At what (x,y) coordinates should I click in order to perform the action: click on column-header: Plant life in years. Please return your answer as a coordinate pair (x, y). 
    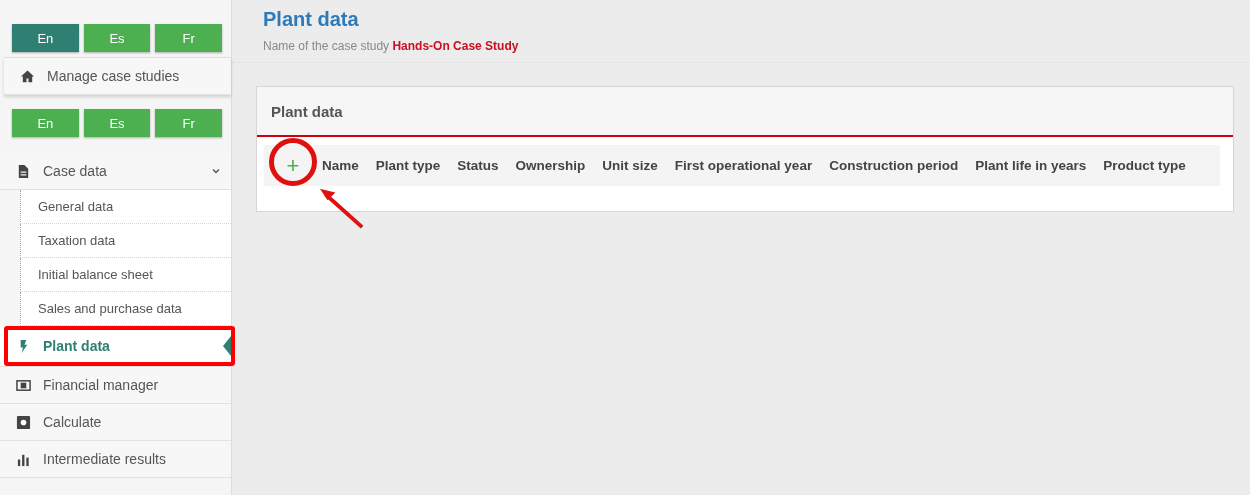
    Looking at the image, I should click on (1031, 165).